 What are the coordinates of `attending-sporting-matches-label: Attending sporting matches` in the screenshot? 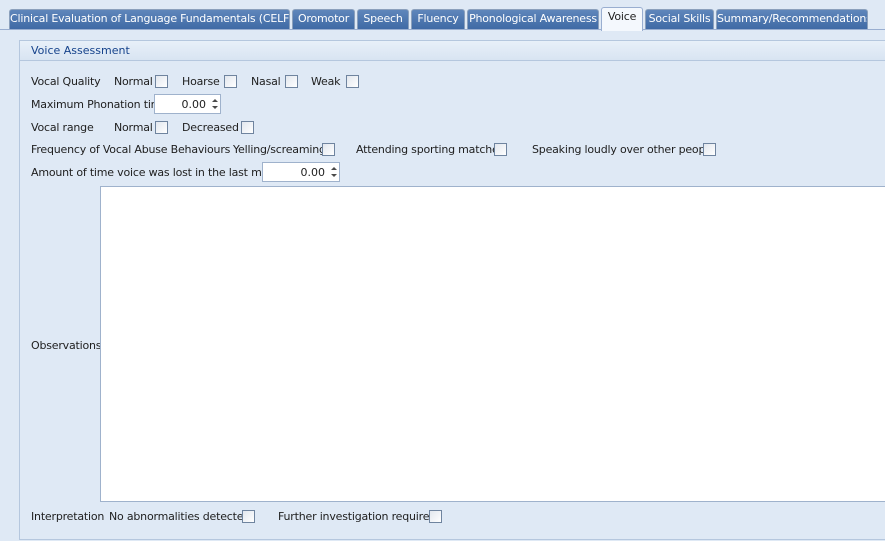 It's located at (430, 149).